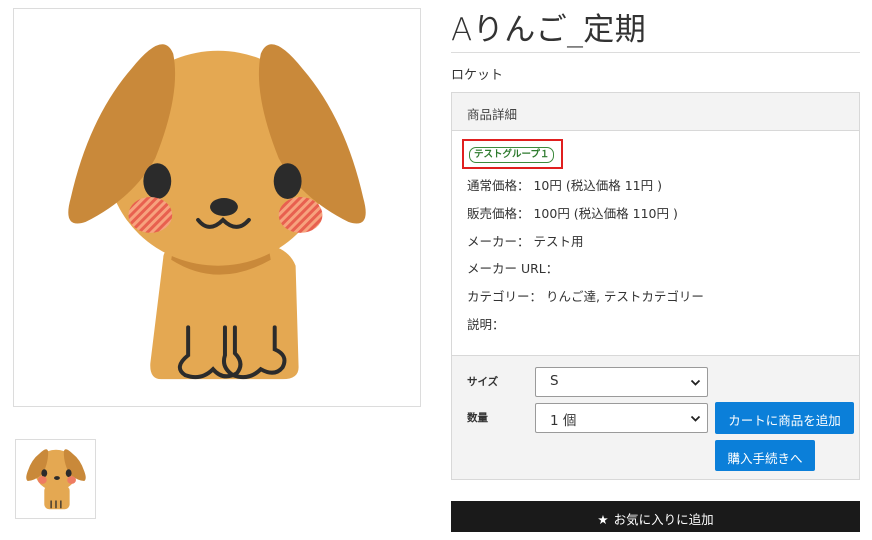 The height and width of the screenshot is (540, 872). What do you see at coordinates (572, 213) in the screenshot?
I see `sale-price-row: 販売価格： 100円 (税込価格 110円 )` at bounding box center [572, 213].